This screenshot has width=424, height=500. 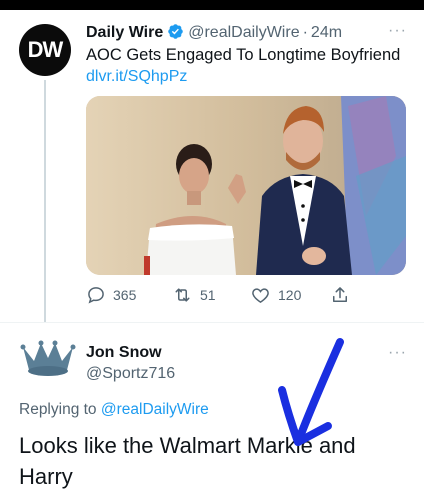 What do you see at coordinates (111, 295) in the screenshot?
I see `reply-action: 365` at bounding box center [111, 295].